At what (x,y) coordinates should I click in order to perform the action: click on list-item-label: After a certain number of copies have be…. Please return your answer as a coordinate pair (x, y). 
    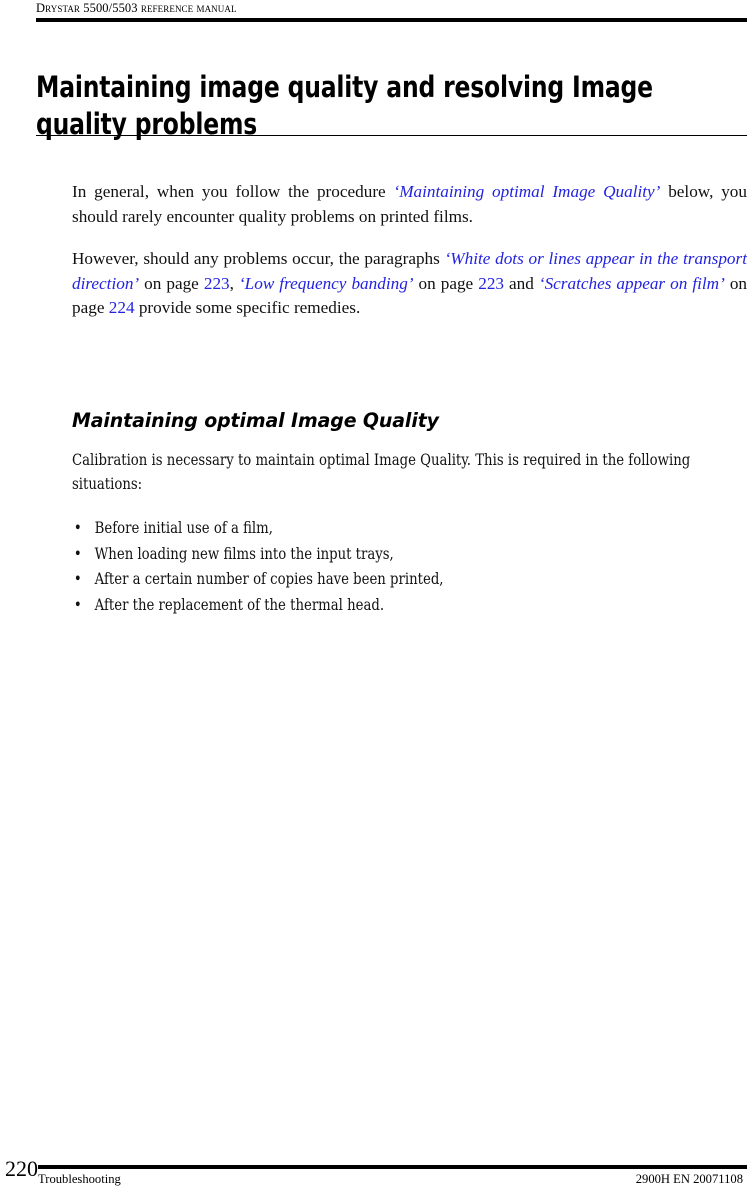
    Looking at the image, I should click on (269, 579).